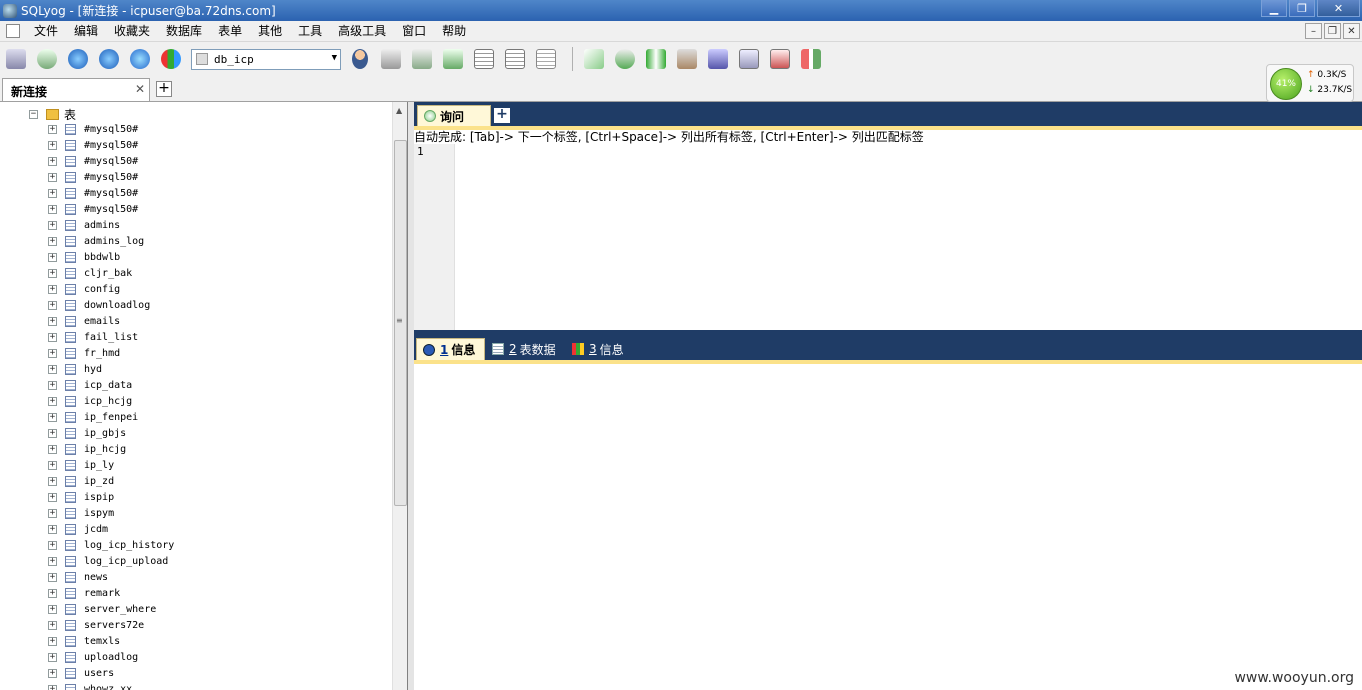 Image resolution: width=1362 pixels, height=690 pixels. What do you see at coordinates (525, 349) in the screenshot?
I see `tab-table-data: 2 表数据` at bounding box center [525, 349].